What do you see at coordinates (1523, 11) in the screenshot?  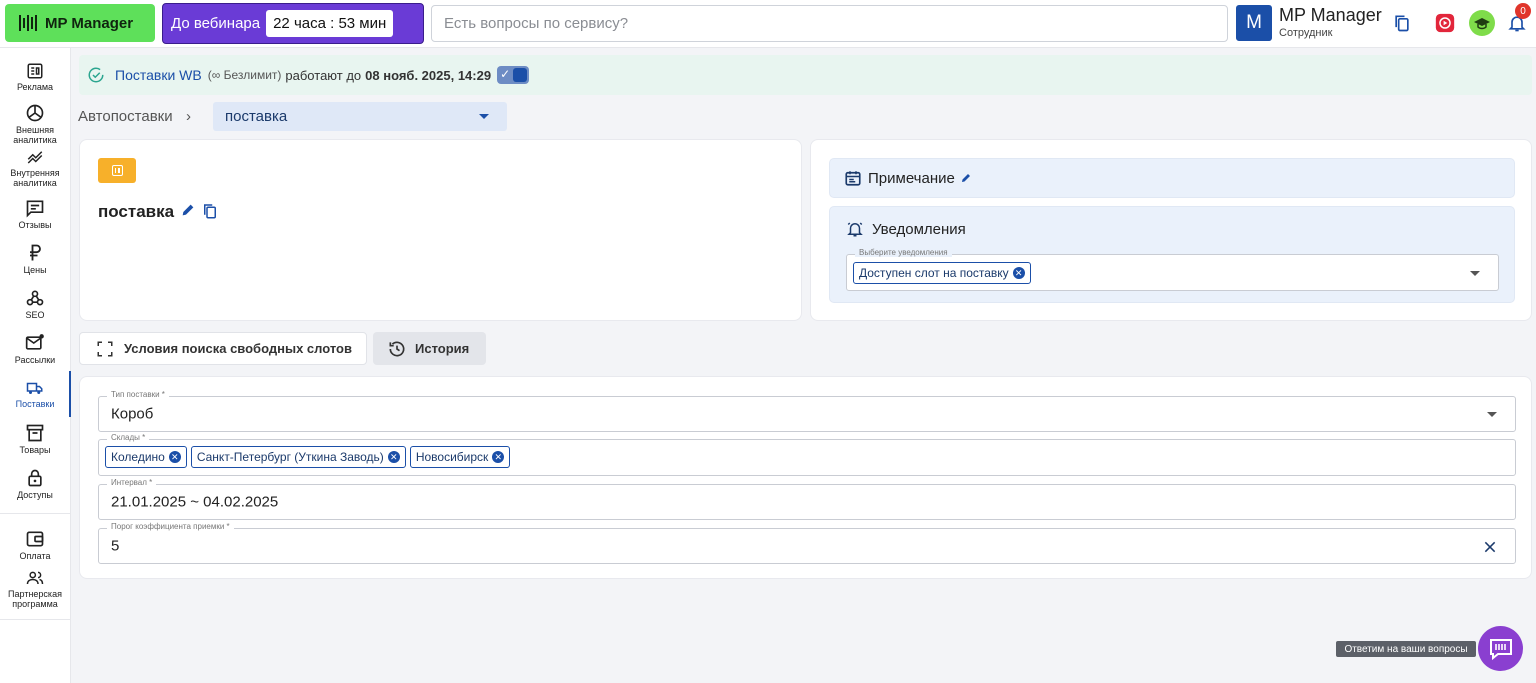 I see `notification-badge: 0` at bounding box center [1523, 11].